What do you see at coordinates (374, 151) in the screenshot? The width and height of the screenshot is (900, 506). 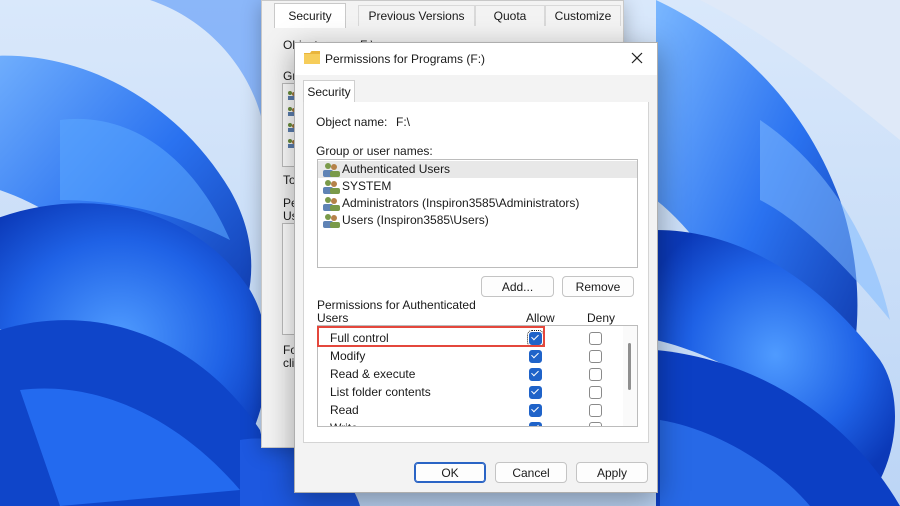 I see `group-names-label: Group or user names:` at bounding box center [374, 151].